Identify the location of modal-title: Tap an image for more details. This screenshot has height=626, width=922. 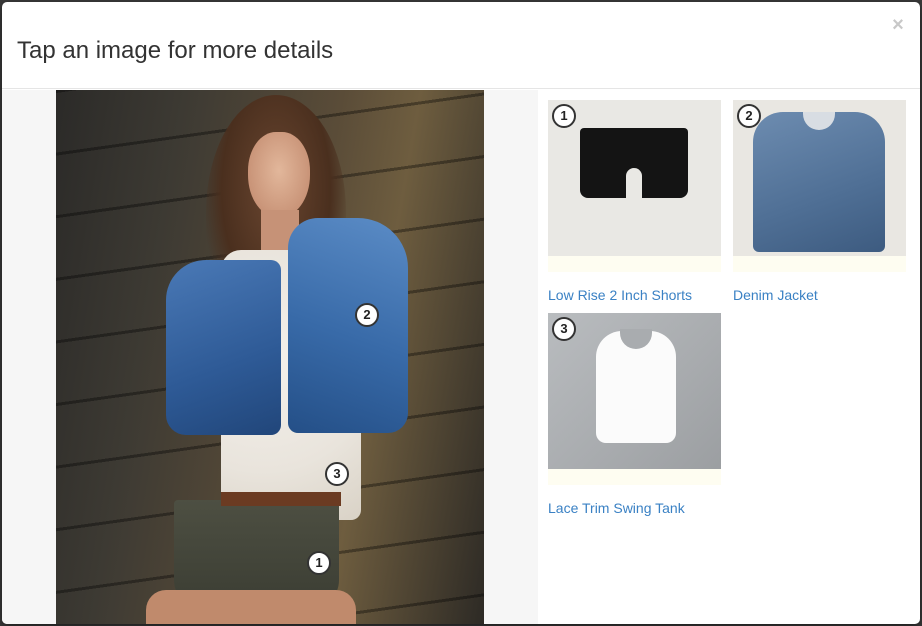
(175, 50).